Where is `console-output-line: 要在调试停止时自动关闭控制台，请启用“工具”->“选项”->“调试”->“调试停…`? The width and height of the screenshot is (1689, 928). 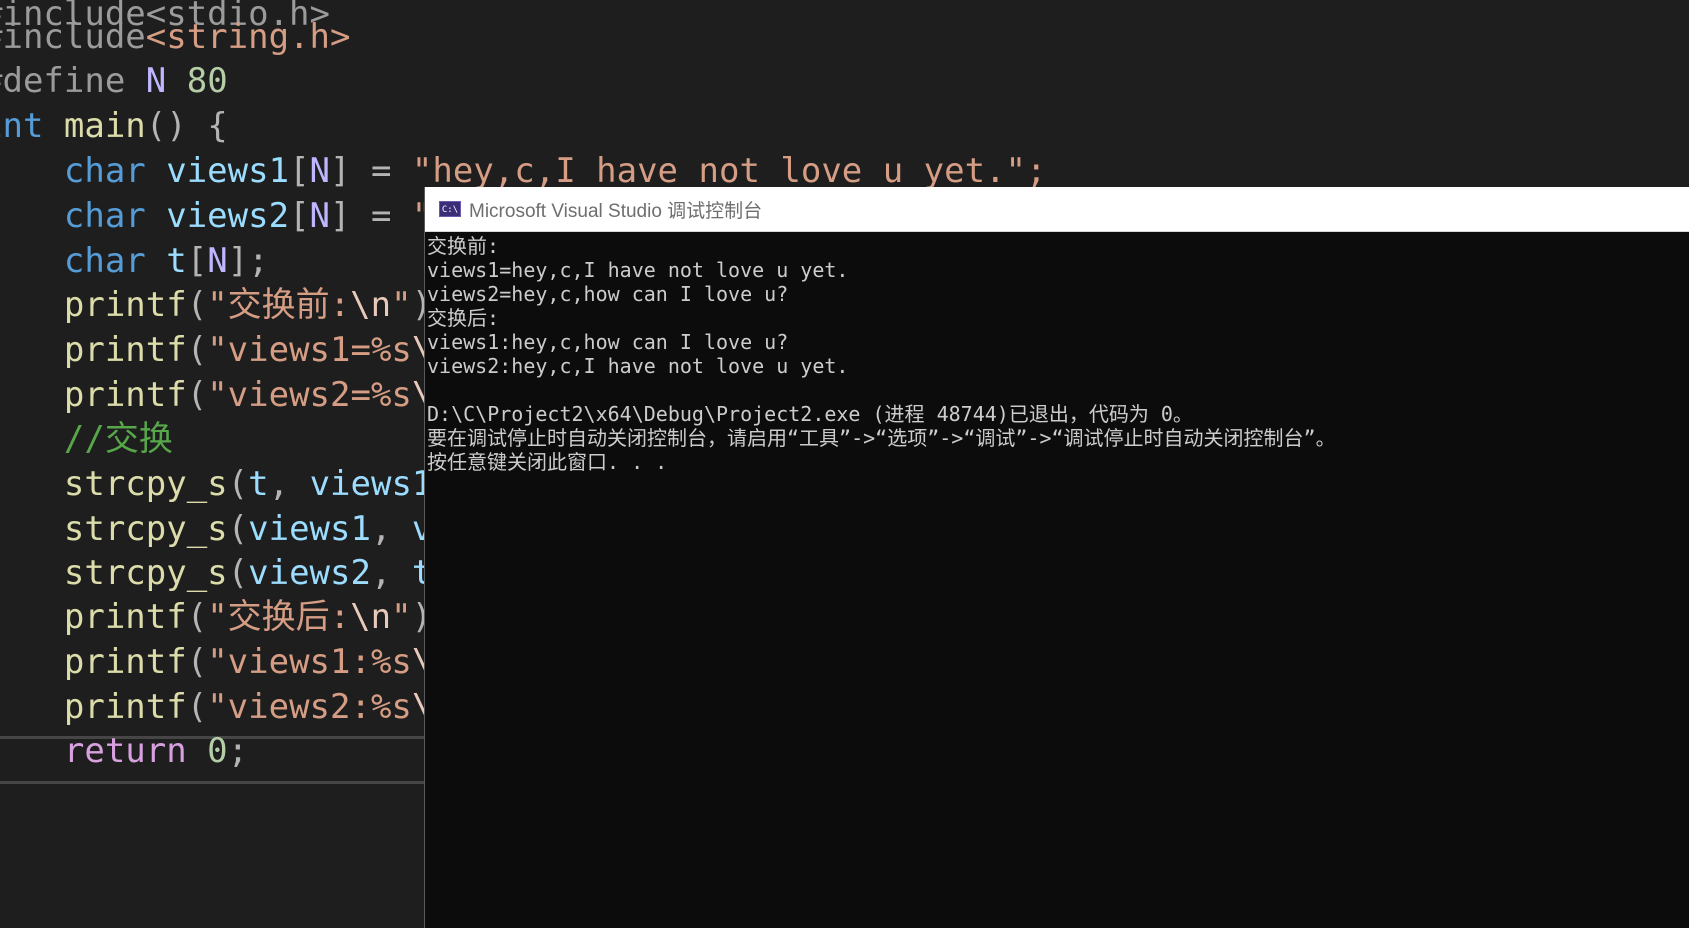
console-output-line: 要在调试停止时自动关闭控制台，请启用“工具”->“选项”->“调试”->“调试停… is located at coordinates (881, 438).